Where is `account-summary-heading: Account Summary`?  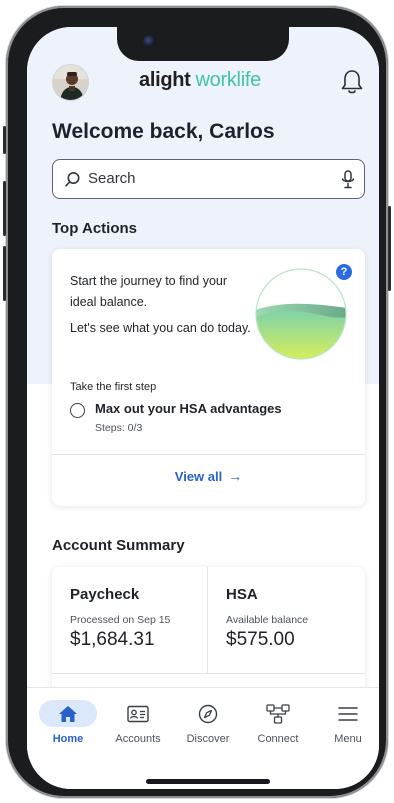 account-summary-heading: Account Summary is located at coordinates (118, 545).